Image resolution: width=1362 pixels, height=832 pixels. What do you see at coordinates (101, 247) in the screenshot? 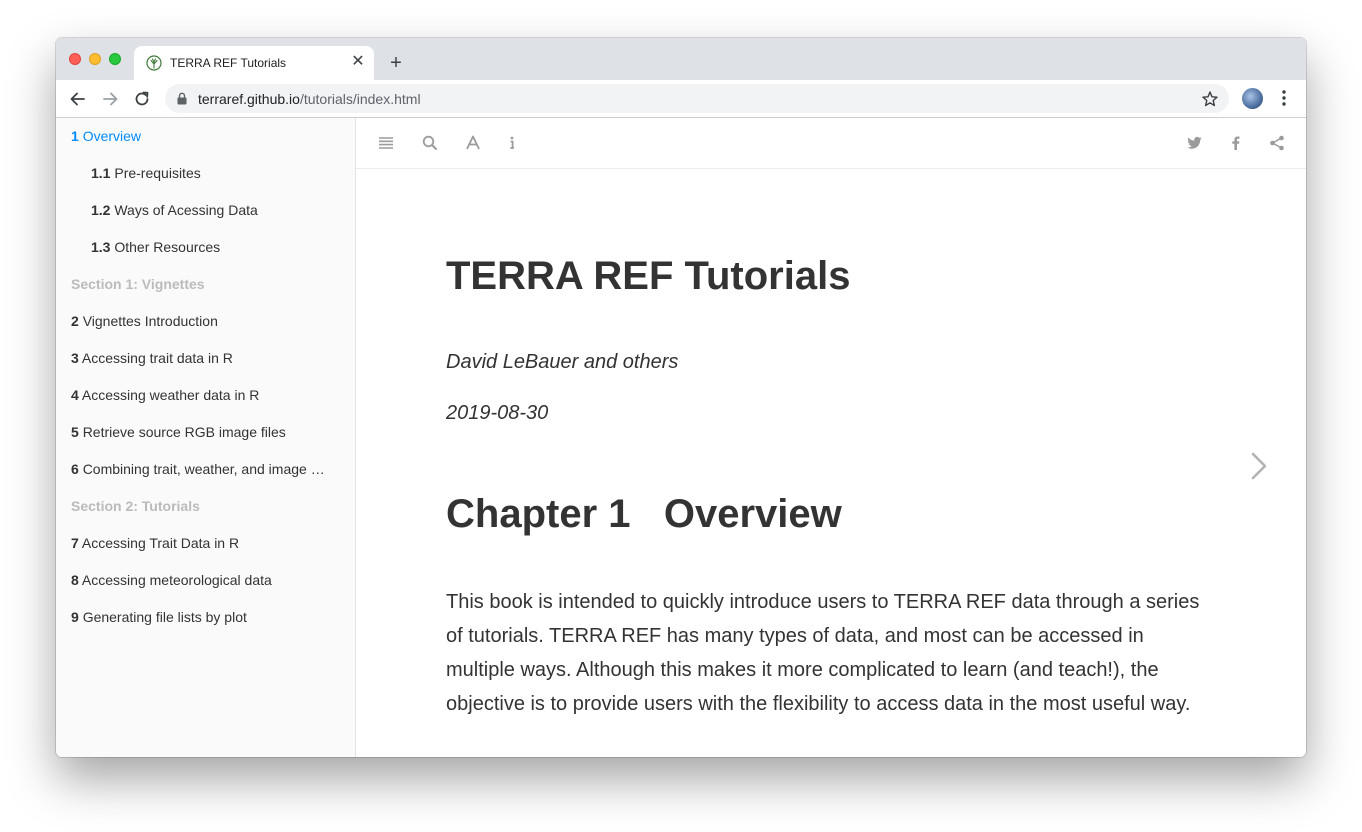
I see `toc-item-number: 1.3` at bounding box center [101, 247].